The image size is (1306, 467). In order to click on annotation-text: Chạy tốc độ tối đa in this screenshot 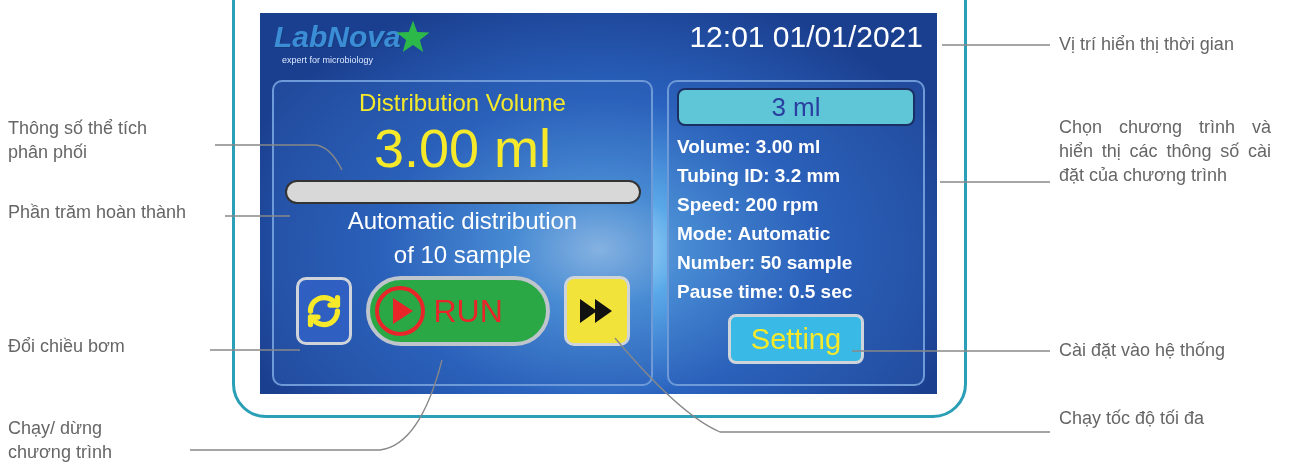, I will do `click(1132, 418)`.